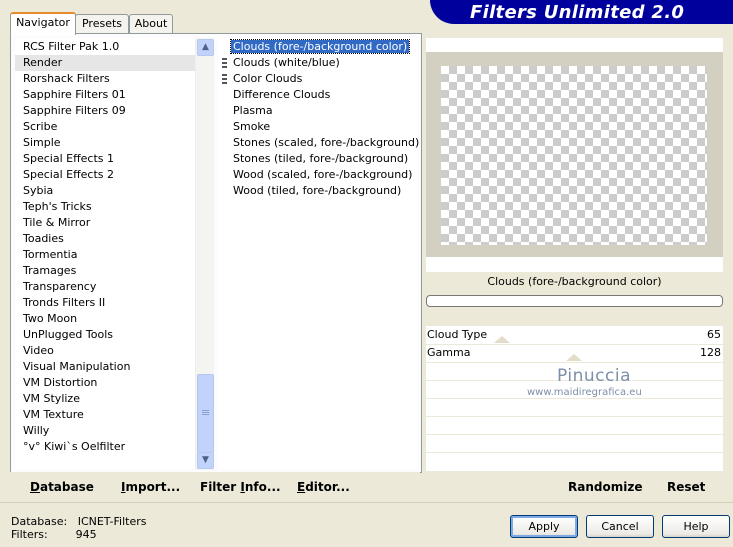 The height and width of the screenshot is (547, 733). I want to click on filter-item-label: Plasma, so click(253, 110).